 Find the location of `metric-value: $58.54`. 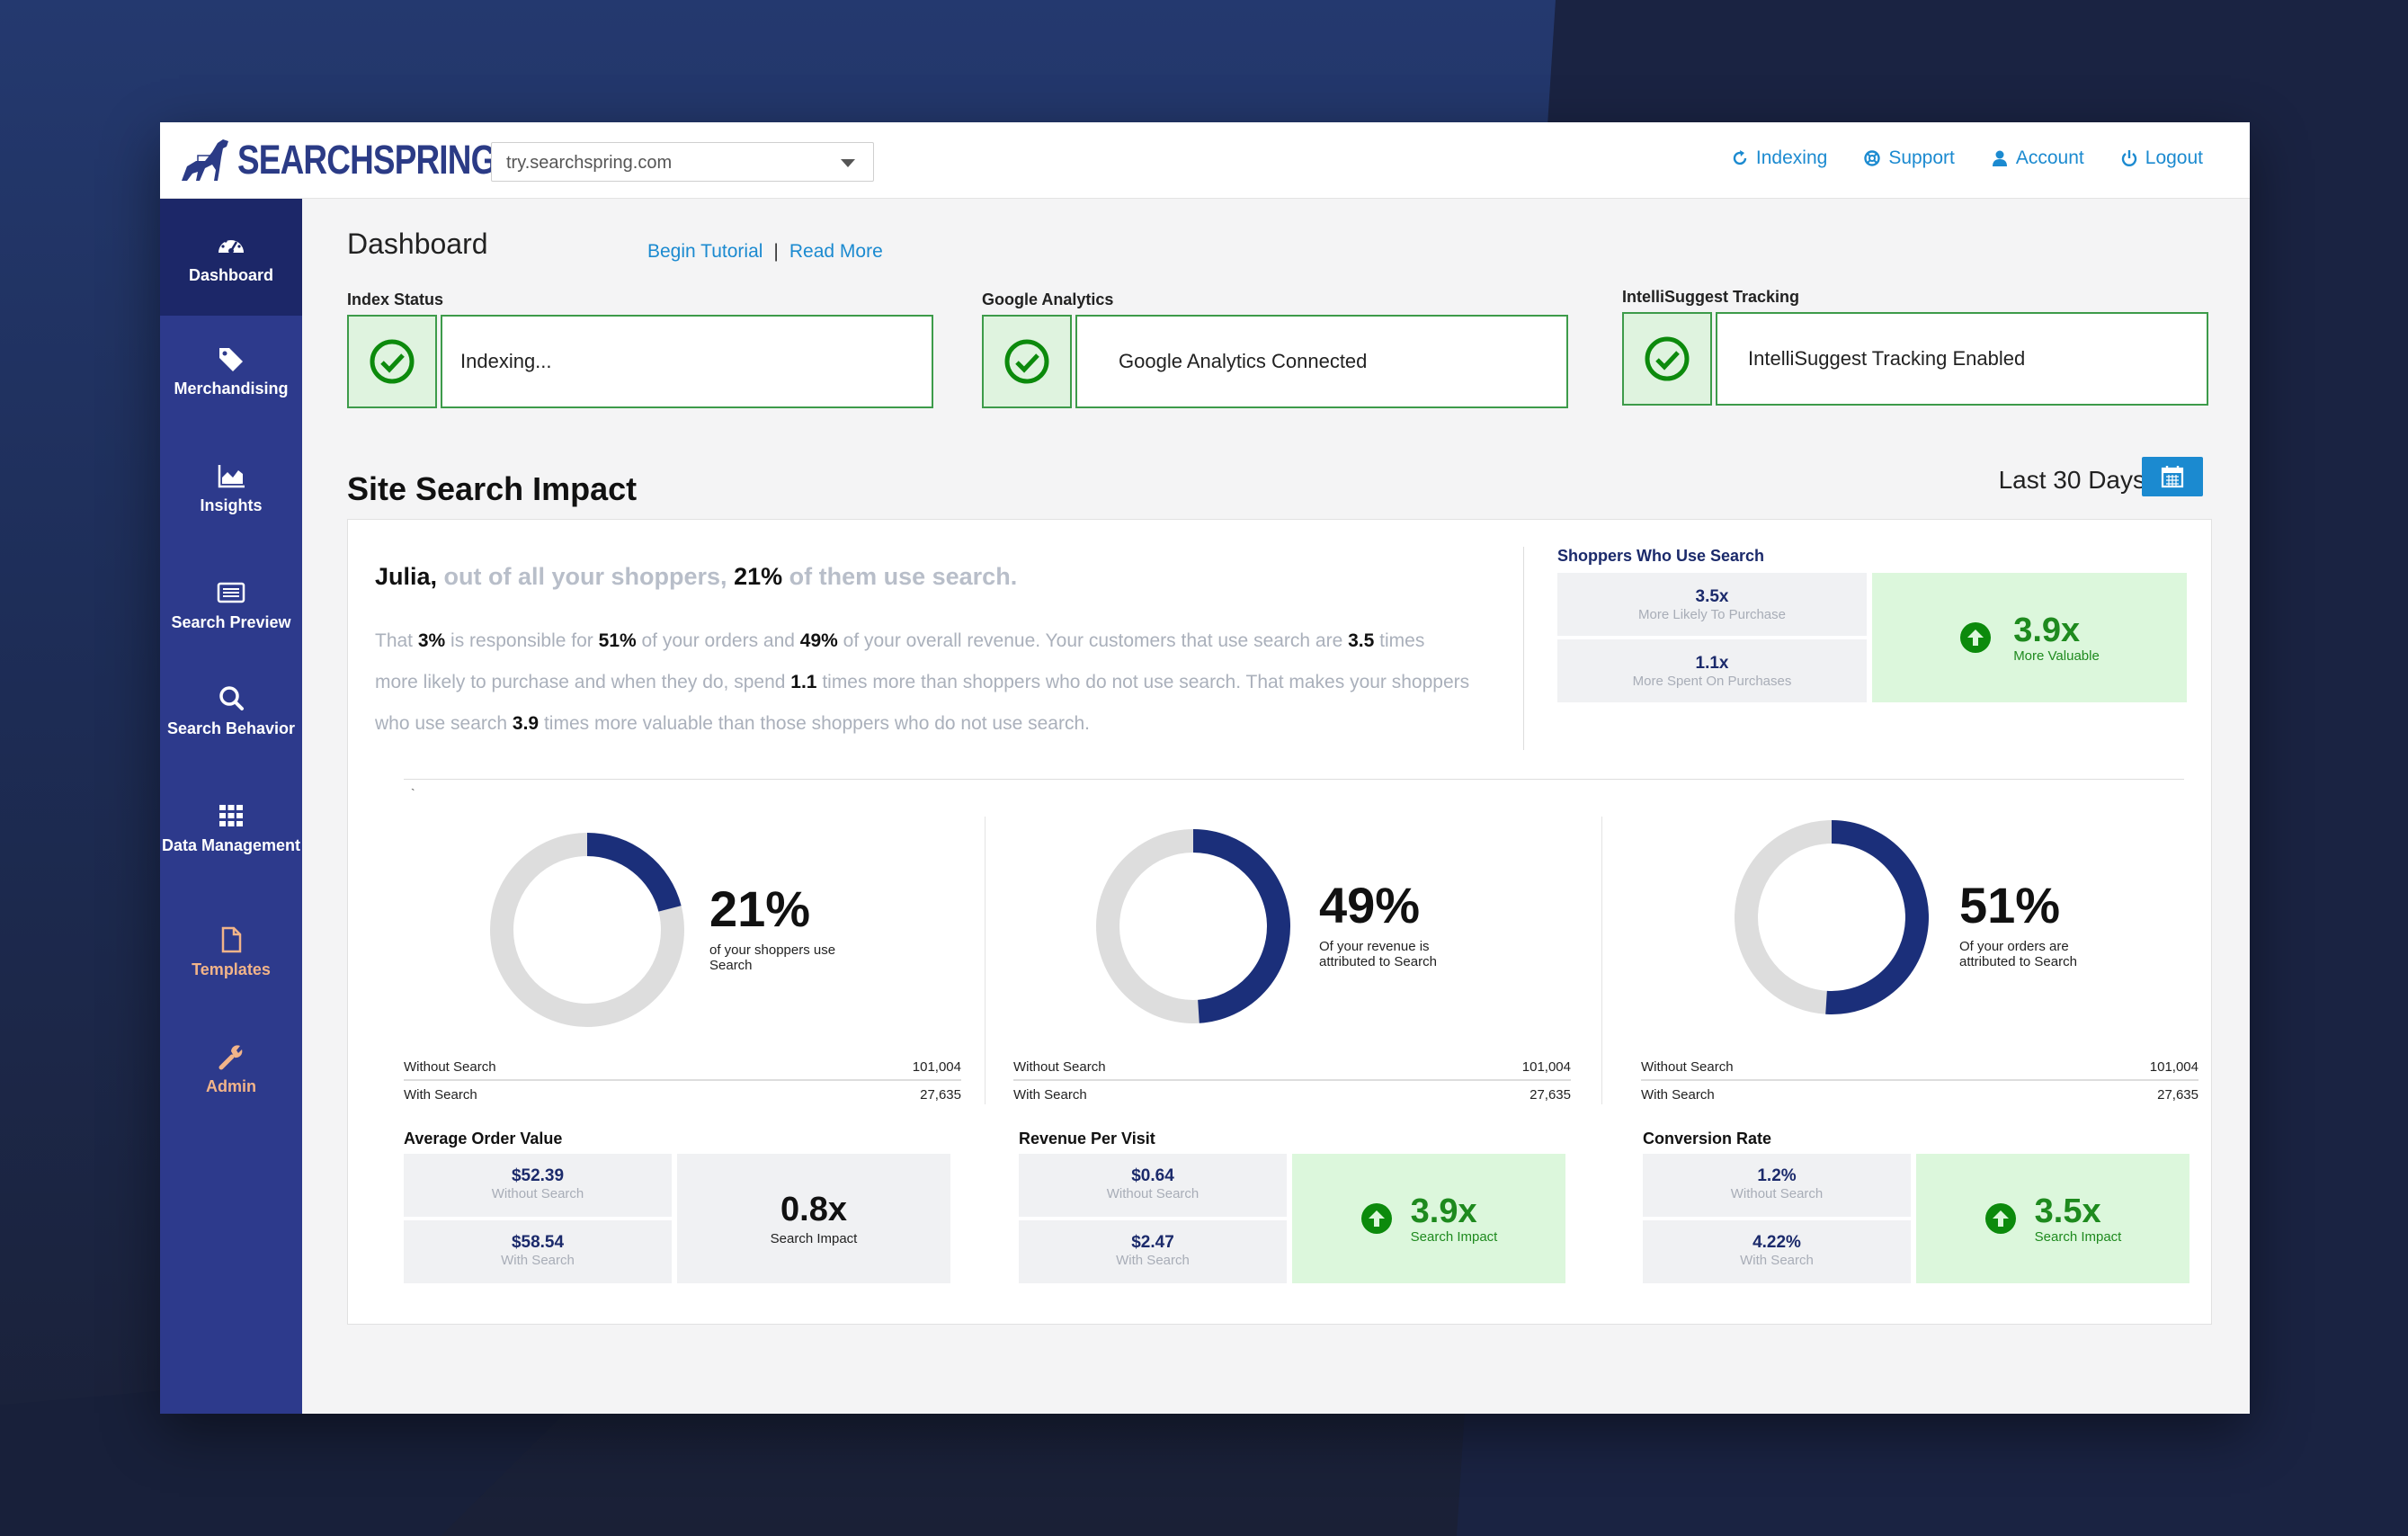

metric-value: $58.54 is located at coordinates (538, 1243).